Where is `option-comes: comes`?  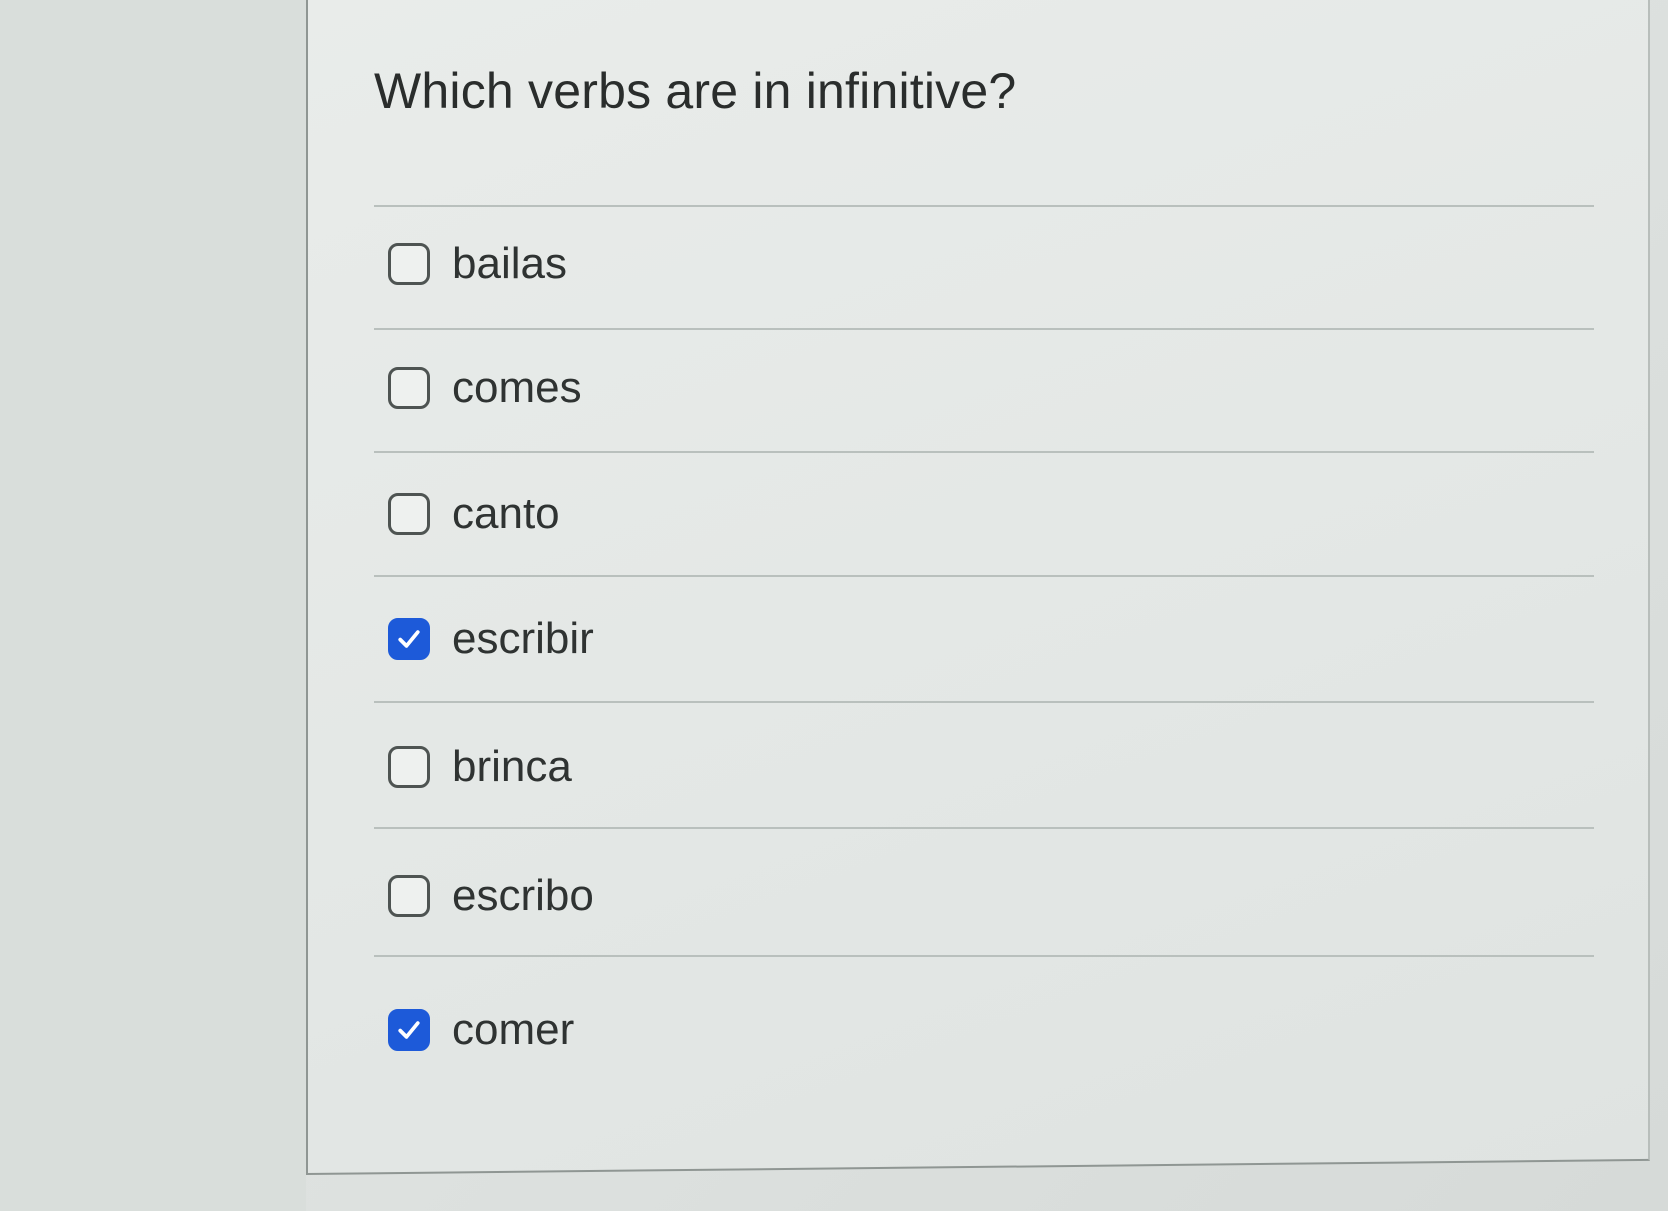 option-comes: comes is located at coordinates (485, 388).